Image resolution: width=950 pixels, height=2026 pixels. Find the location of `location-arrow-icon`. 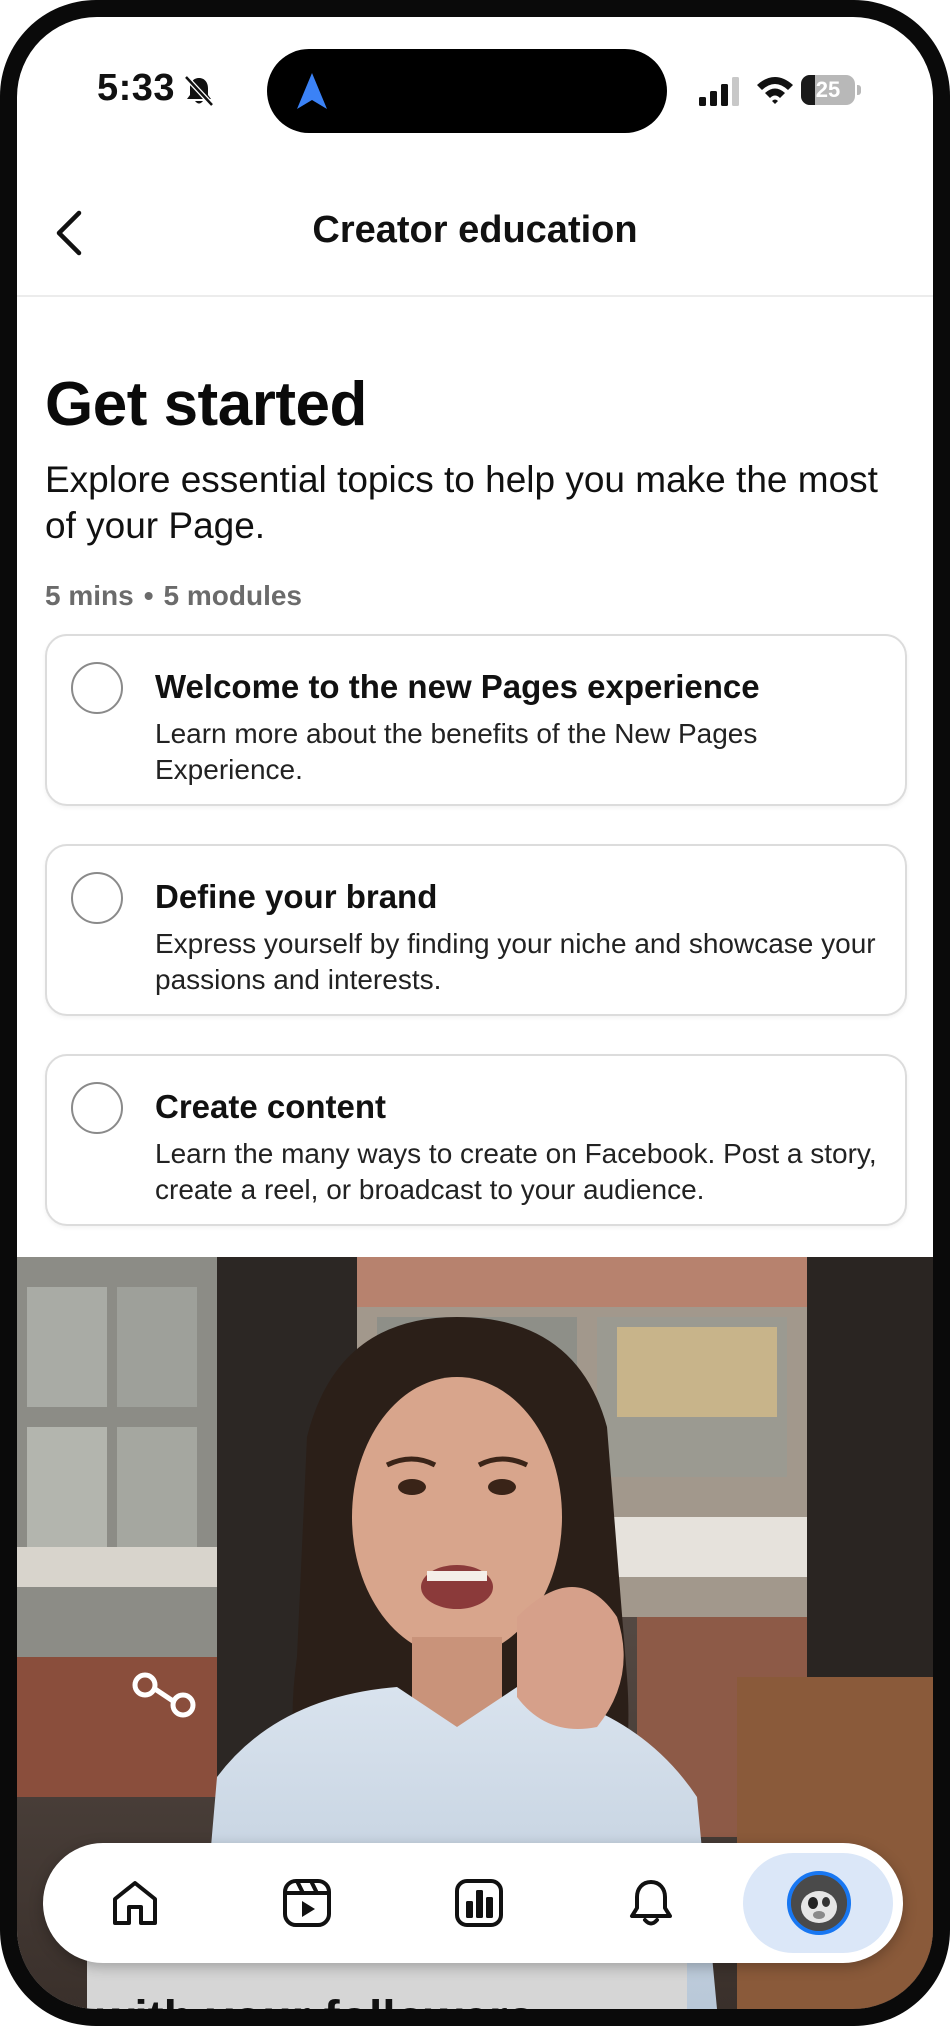

location-arrow-icon is located at coordinates (312, 91).